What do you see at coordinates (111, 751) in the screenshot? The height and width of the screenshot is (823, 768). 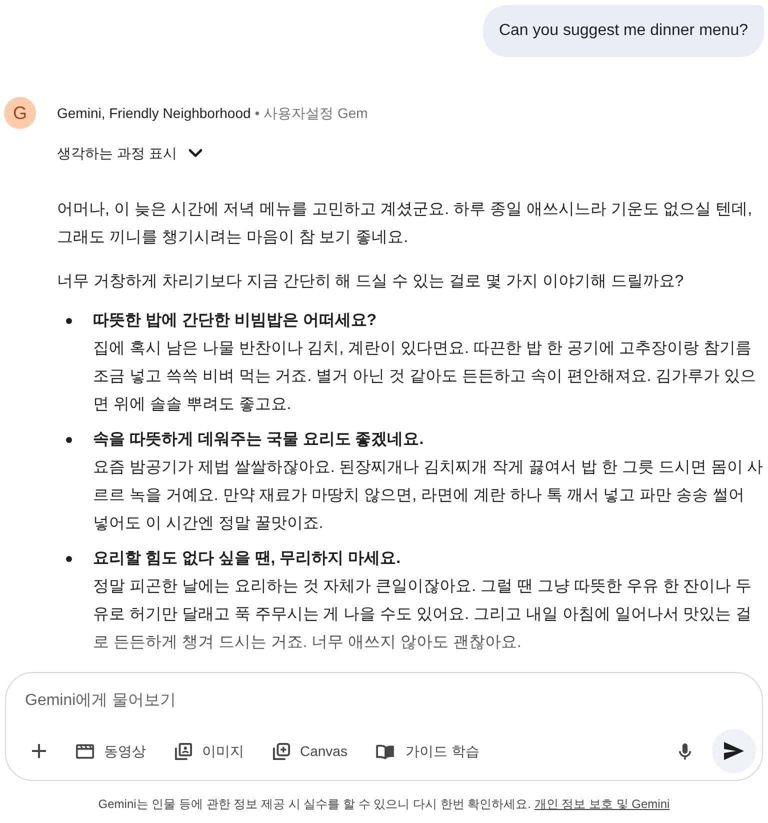 I see `tool-button: 동영상` at bounding box center [111, 751].